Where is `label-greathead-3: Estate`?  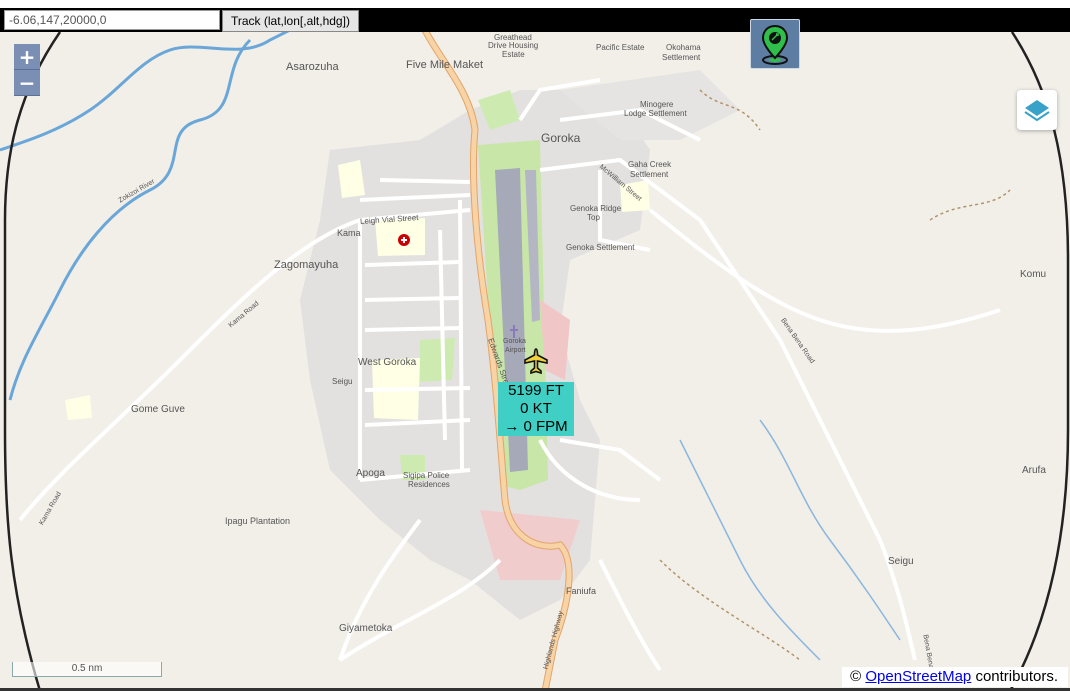 label-greathead-3: Estate is located at coordinates (513, 54).